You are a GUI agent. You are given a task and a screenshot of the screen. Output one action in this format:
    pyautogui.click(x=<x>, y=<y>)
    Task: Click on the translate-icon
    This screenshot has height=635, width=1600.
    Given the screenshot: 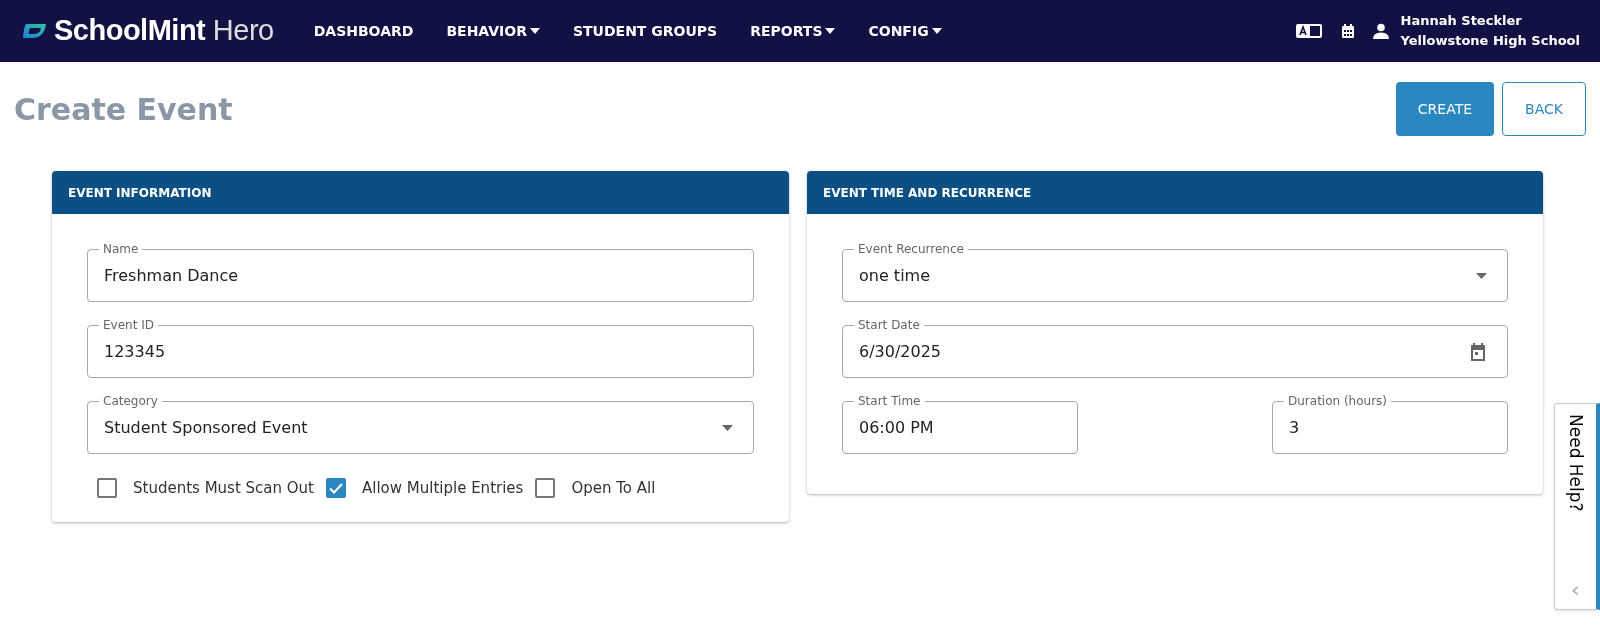 What is the action you would take?
    pyautogui.click(x=1308, y=31)
    